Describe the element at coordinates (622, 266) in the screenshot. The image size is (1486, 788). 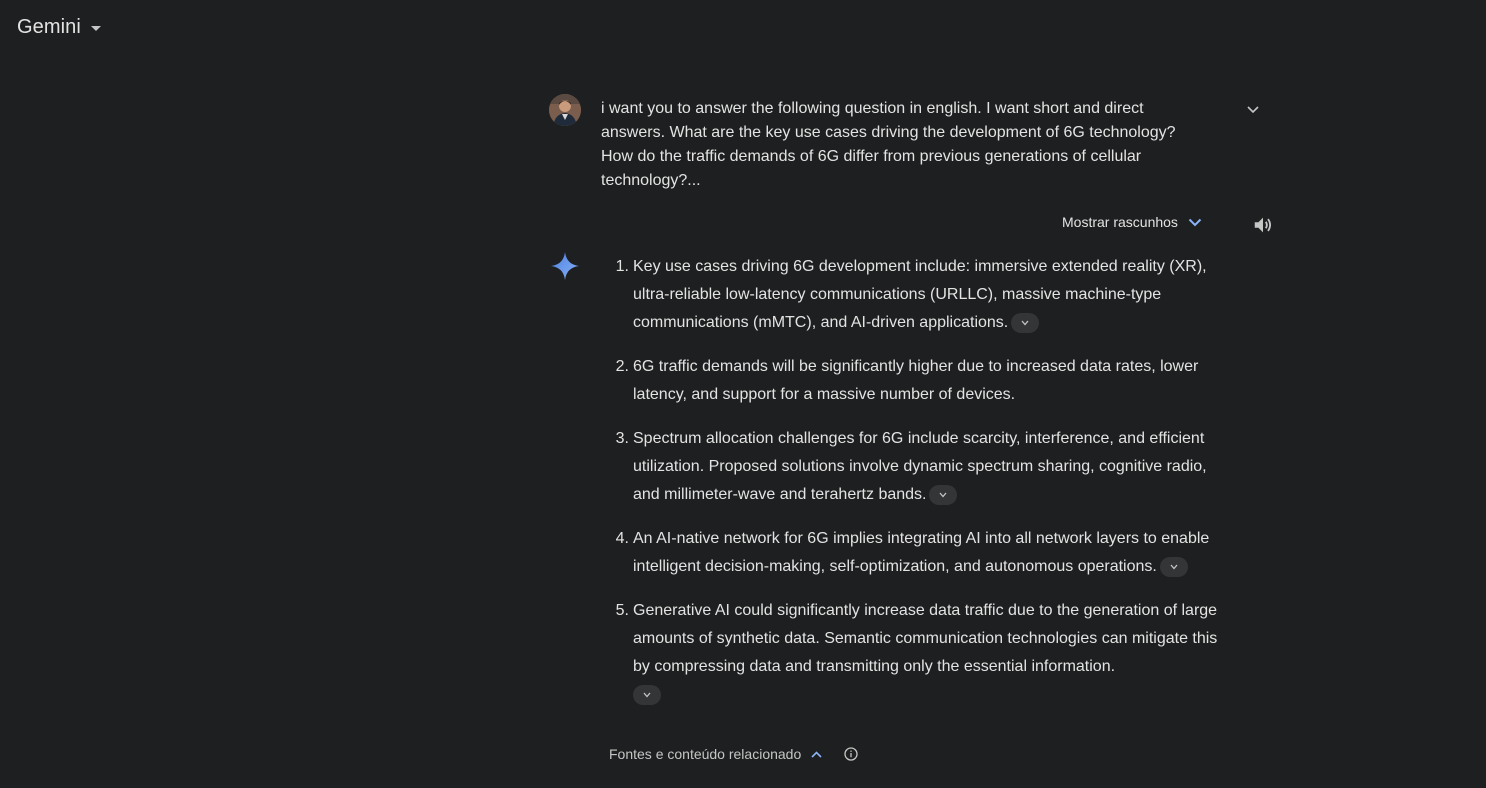
I see `item-number: 1.` at that location.